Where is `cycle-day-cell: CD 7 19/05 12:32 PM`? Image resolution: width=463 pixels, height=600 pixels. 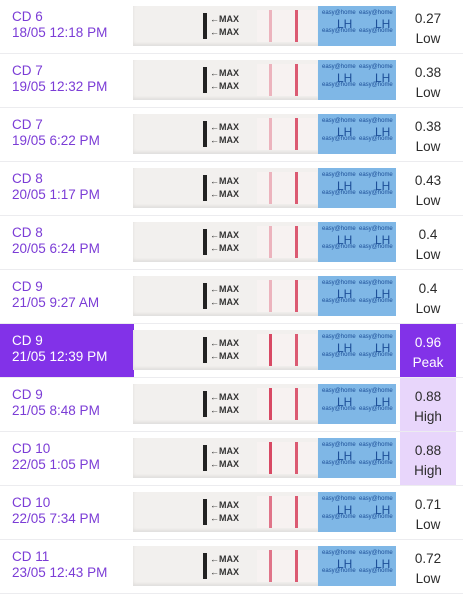 cycle-day-cell: CD 7 19/05 12:32 PM is located at coordinates (67, 80).